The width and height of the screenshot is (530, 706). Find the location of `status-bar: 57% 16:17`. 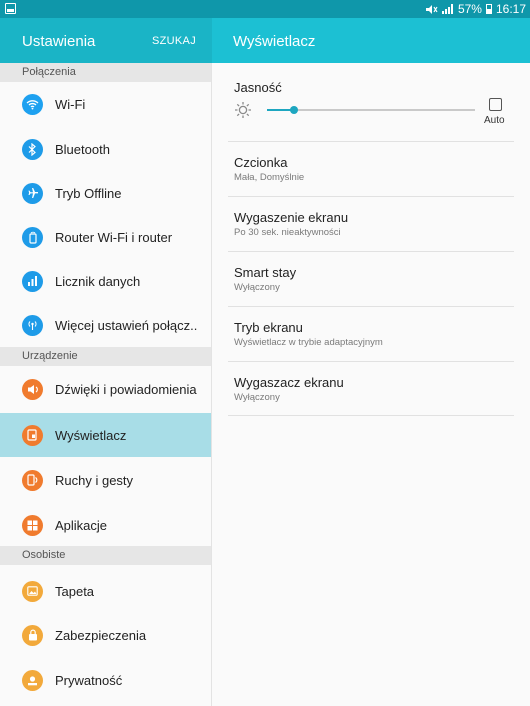

status-bar: 57% 16:17 is located at coordinates (265, 9).